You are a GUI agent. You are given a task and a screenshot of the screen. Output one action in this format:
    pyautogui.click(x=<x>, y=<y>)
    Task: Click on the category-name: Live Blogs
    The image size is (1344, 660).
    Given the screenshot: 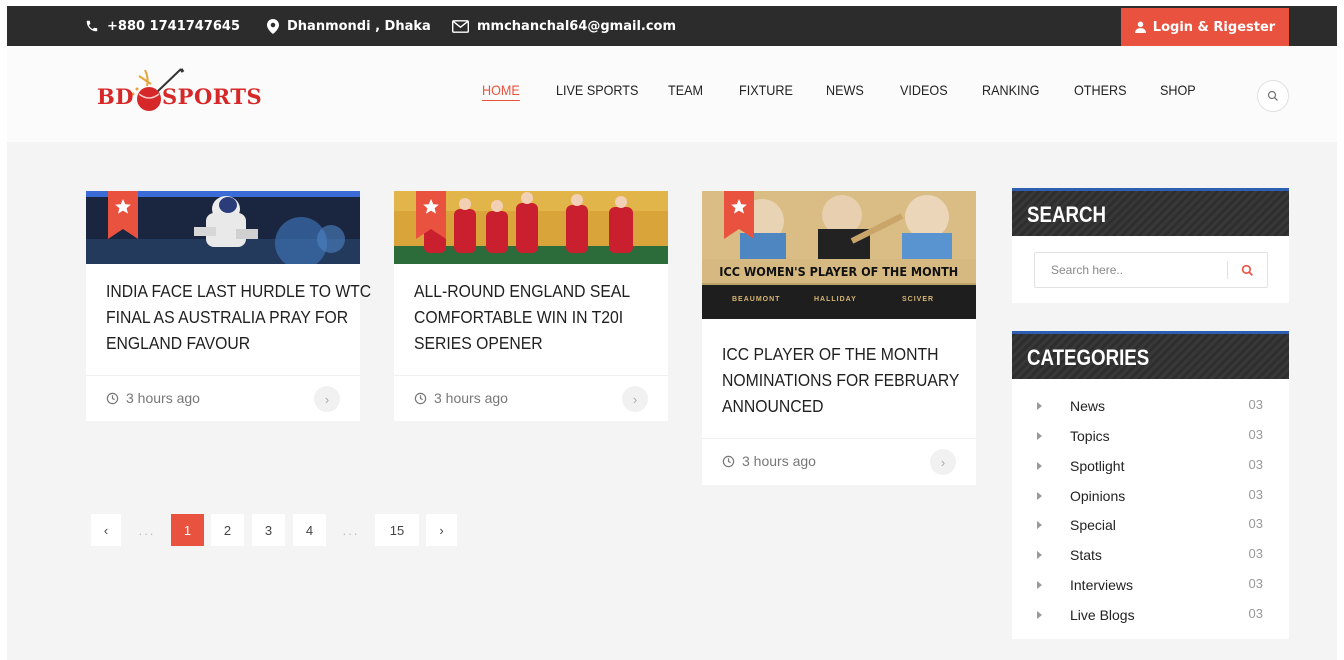 What is the action you would take?
    pyautogui.click(x=1102, y=615)
    